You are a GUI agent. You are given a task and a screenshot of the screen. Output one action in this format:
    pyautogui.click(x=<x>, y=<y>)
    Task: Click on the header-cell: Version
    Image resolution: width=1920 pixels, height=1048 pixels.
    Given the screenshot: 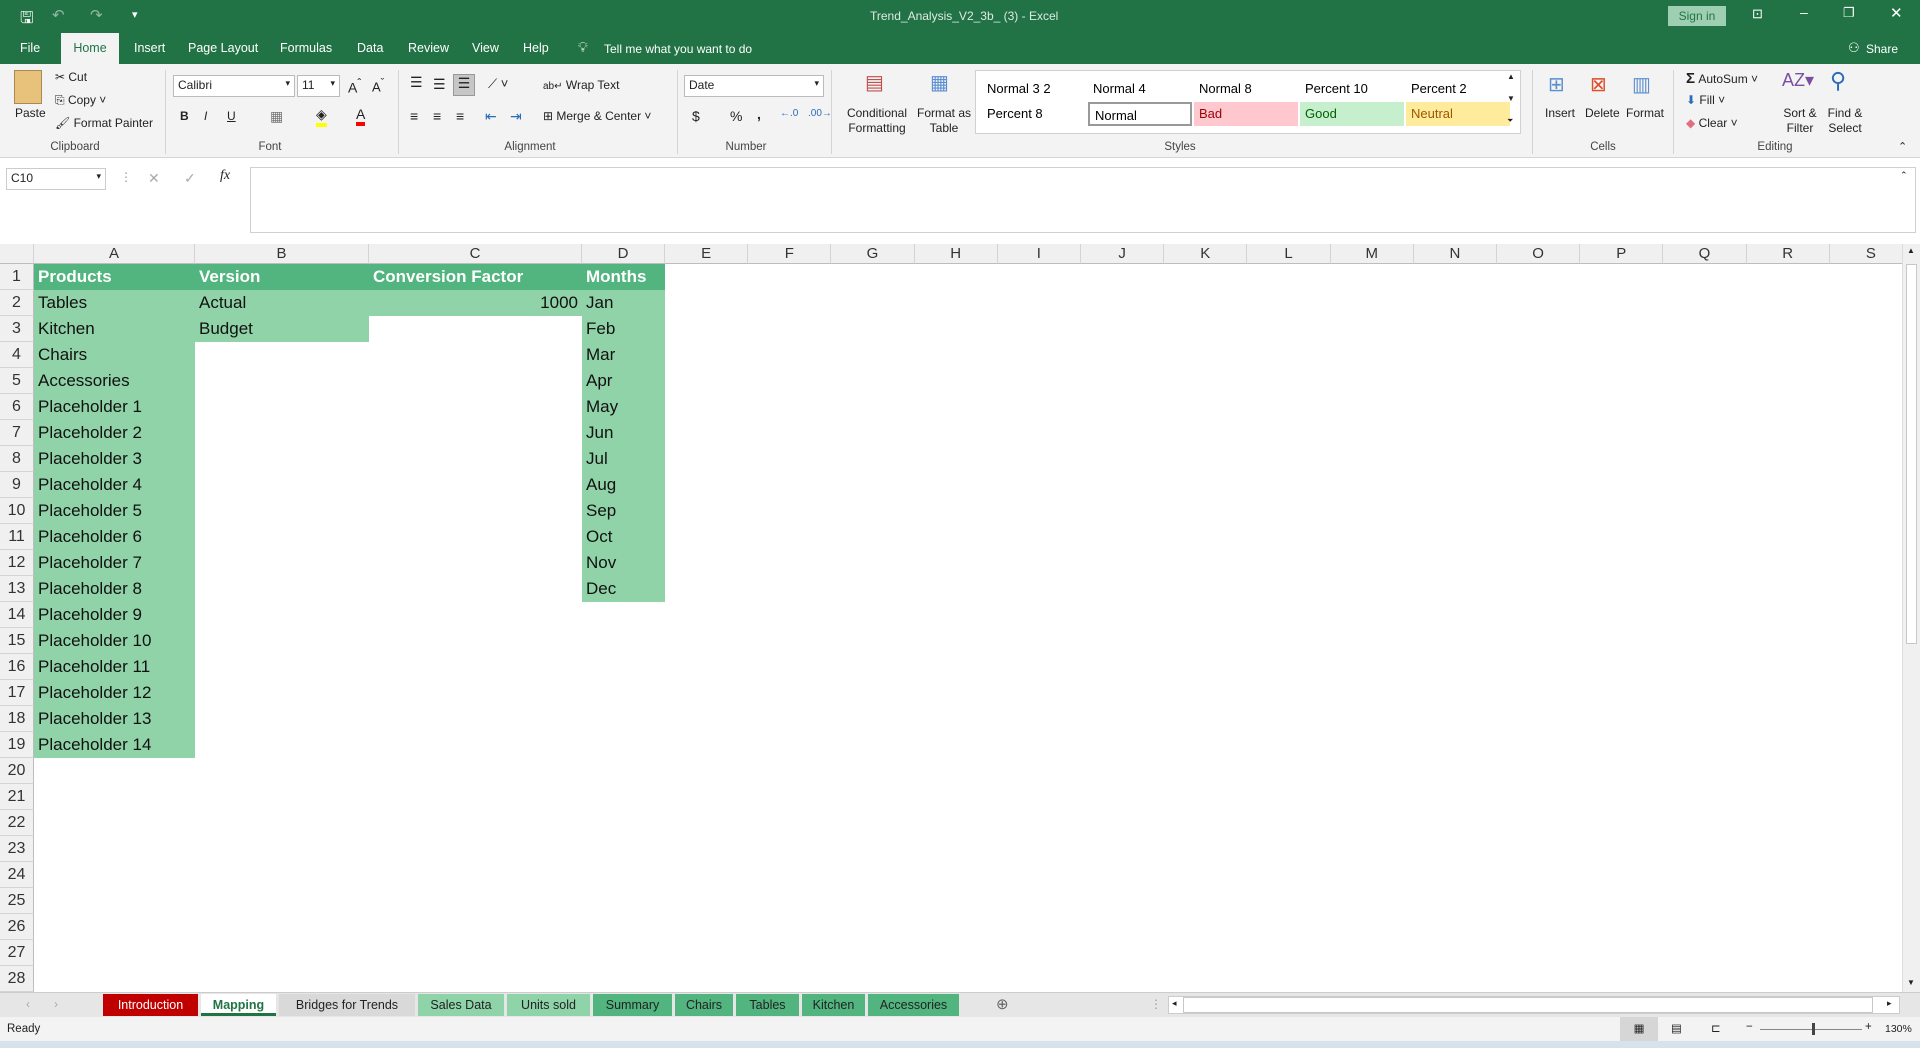 What is the action you would take?
    pyautogui.click(x=282, y=277)
    